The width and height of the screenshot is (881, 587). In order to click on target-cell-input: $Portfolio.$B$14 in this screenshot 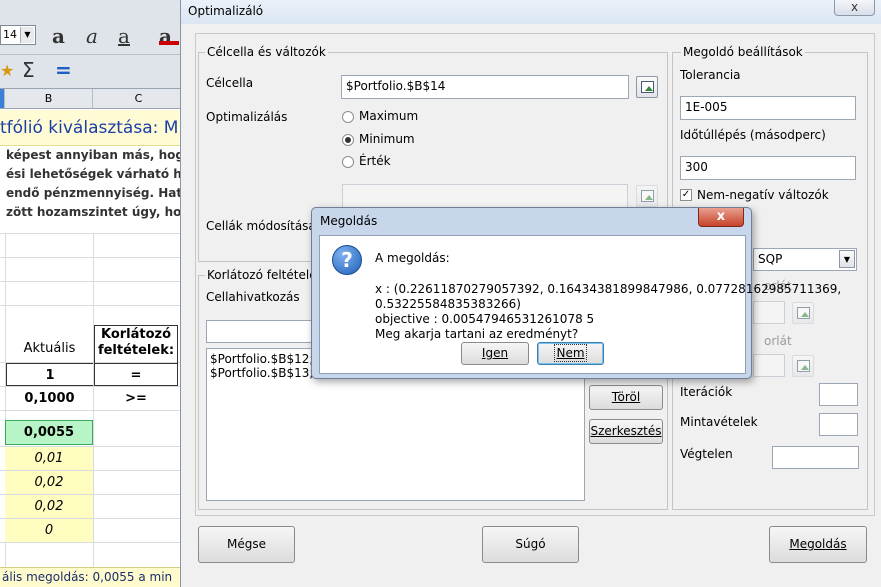, I will do `click(485, 87)`.